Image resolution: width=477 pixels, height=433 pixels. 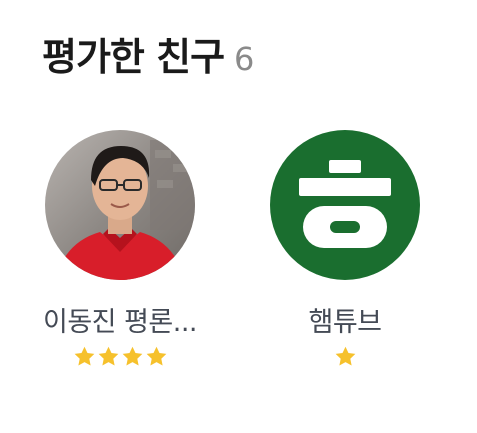 I want to click on person-avatar-icon, so click(x=120, y=205).